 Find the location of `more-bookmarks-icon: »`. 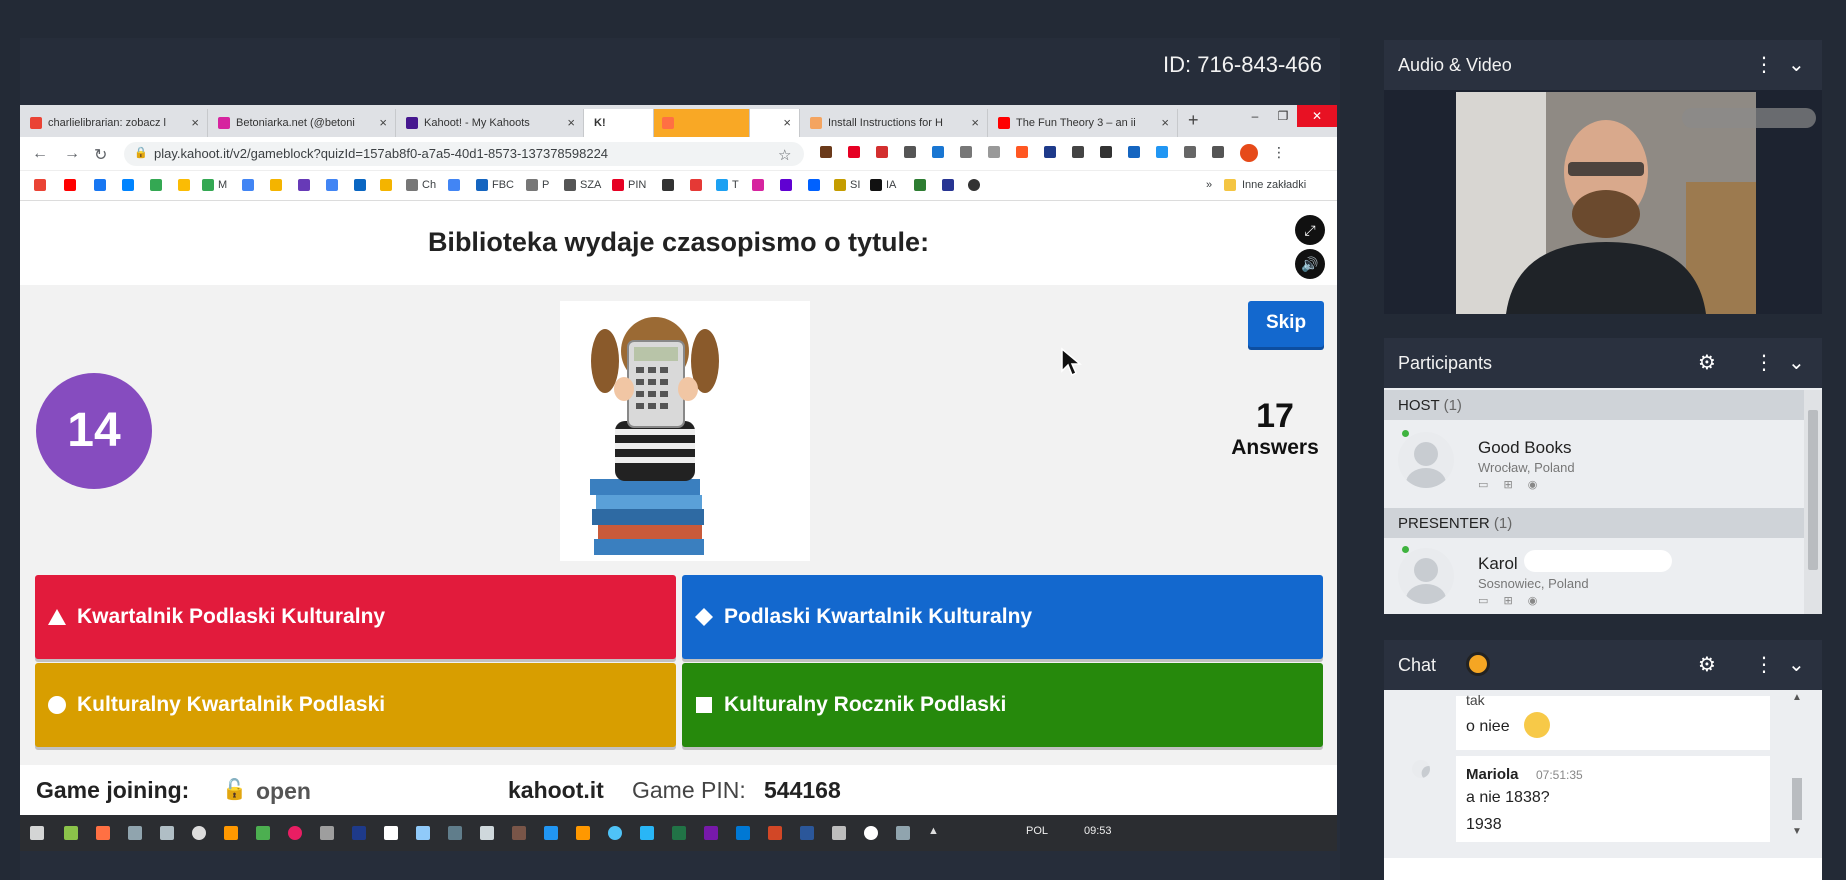

more-bookmarks-icon: » is located at coordinates (1209, 185).